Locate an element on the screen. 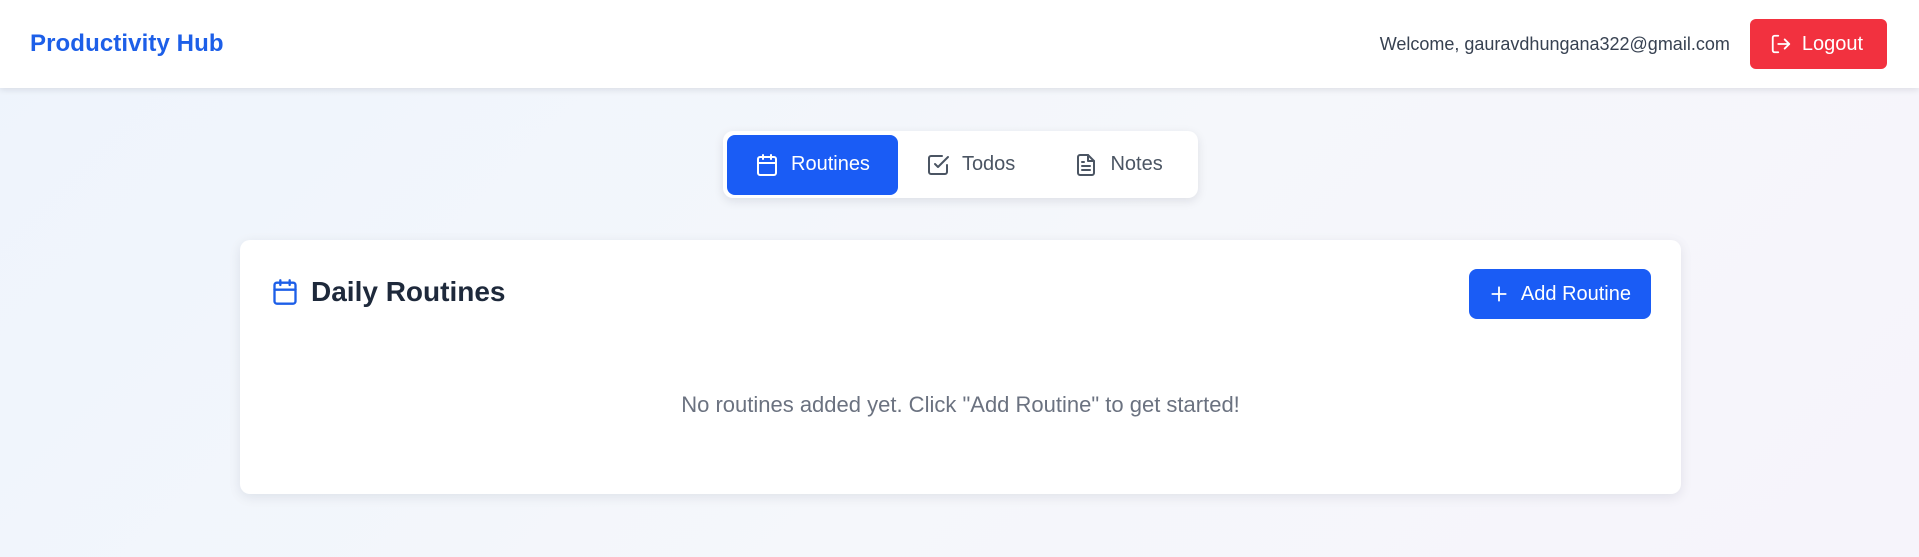 The width and height of the screenshot is (1919, 557). welcome-text: Welcome, gauravdhungana322@gmail.com is located at coordinates (1554, 43).